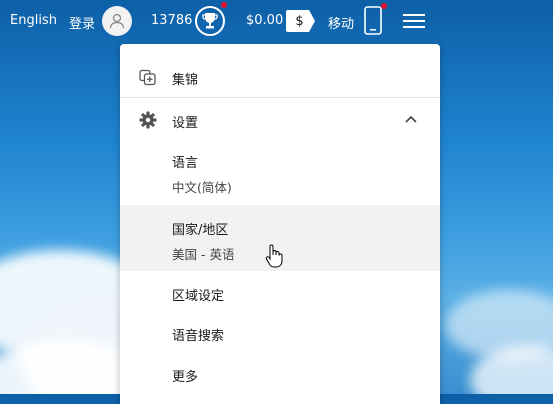 The width and height of the screenshot is (553, 404). Describe the element at coordinates (185, 163) in the screenshot. I see `language-label: 语言` at that location.